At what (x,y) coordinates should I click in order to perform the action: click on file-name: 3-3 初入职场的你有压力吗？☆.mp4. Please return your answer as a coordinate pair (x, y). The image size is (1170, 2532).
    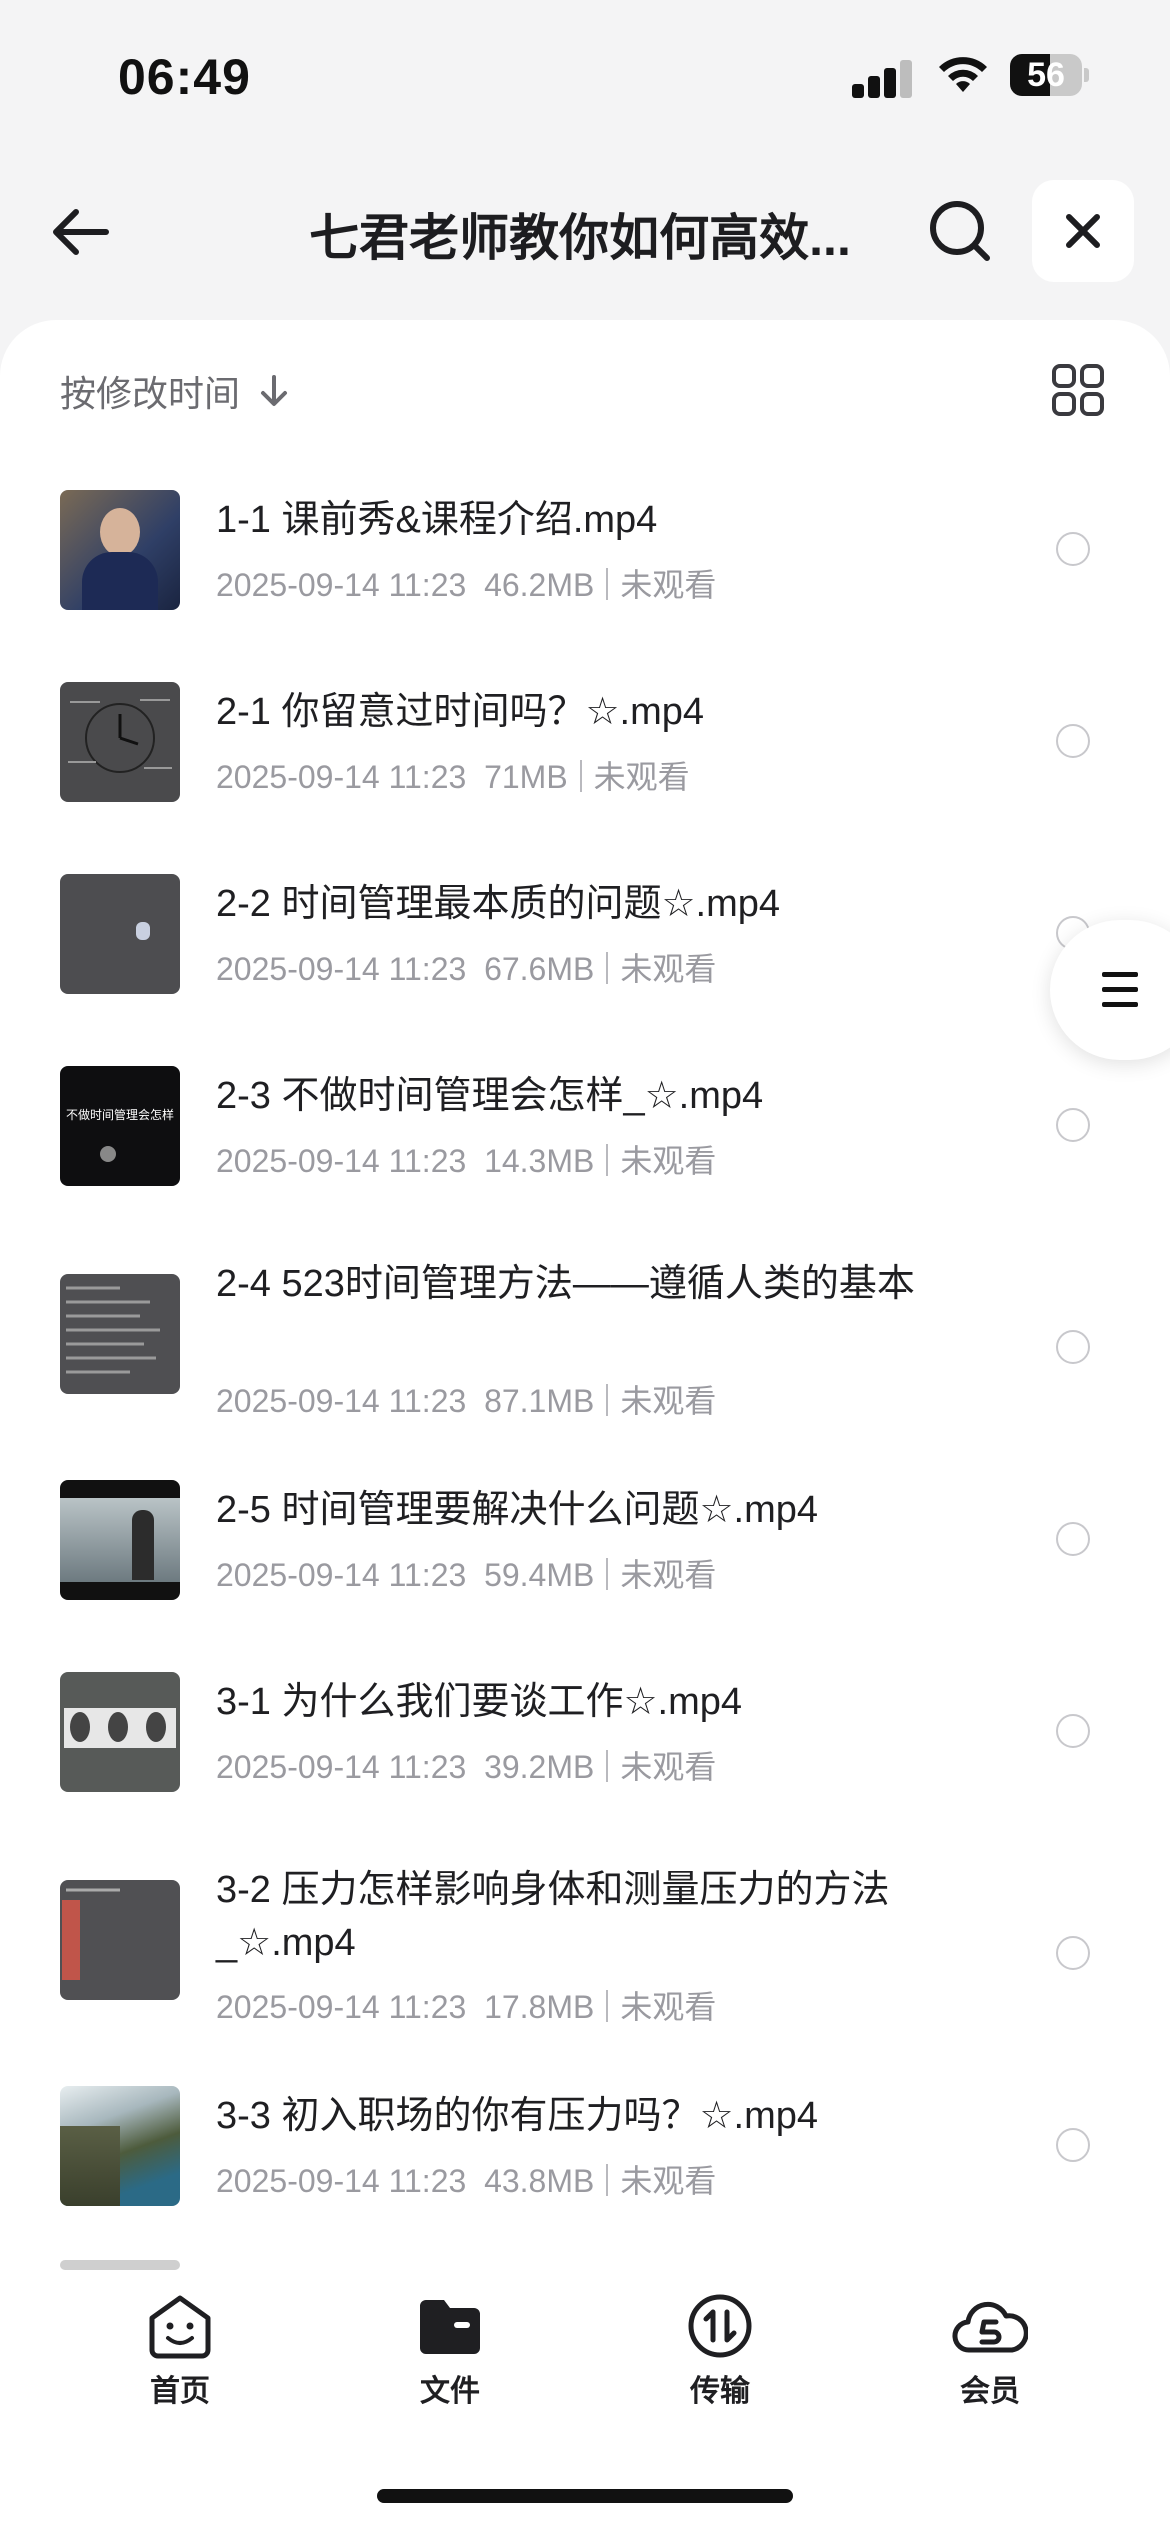
    Looking at the image, I should click on (517, 2116).